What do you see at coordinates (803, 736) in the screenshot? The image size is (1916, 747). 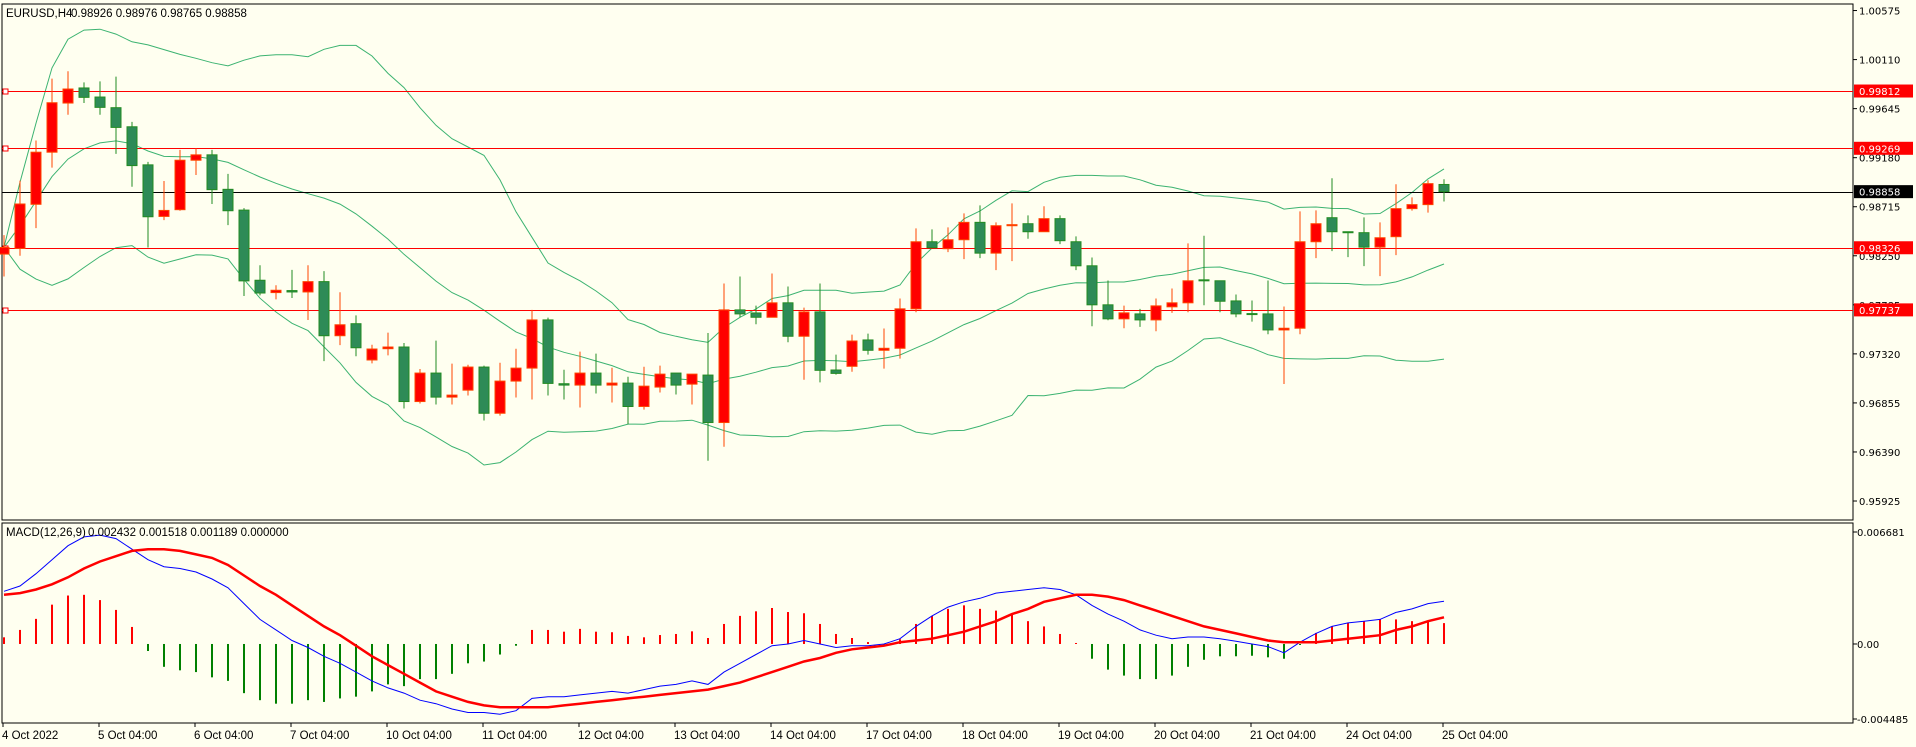 I see `time-tick-label: 14 Oct 04:00` at bounding box center [803, 736].